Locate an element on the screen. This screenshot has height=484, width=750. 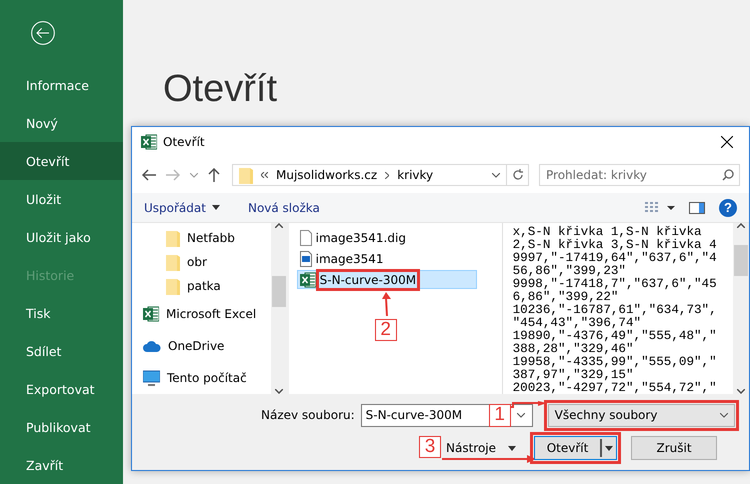
backstage-nav-item: Informace is located at coordinates (61, 85).